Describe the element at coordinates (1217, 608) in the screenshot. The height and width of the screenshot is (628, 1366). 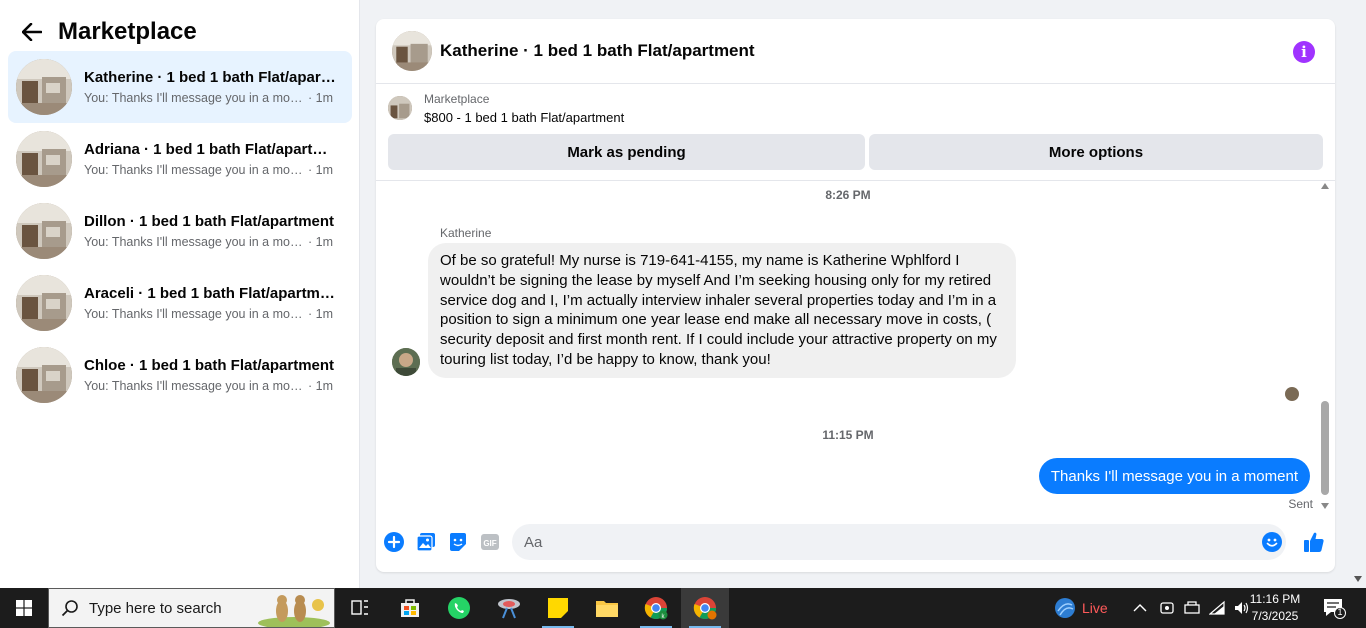
I see `wifi-icon` at that location.